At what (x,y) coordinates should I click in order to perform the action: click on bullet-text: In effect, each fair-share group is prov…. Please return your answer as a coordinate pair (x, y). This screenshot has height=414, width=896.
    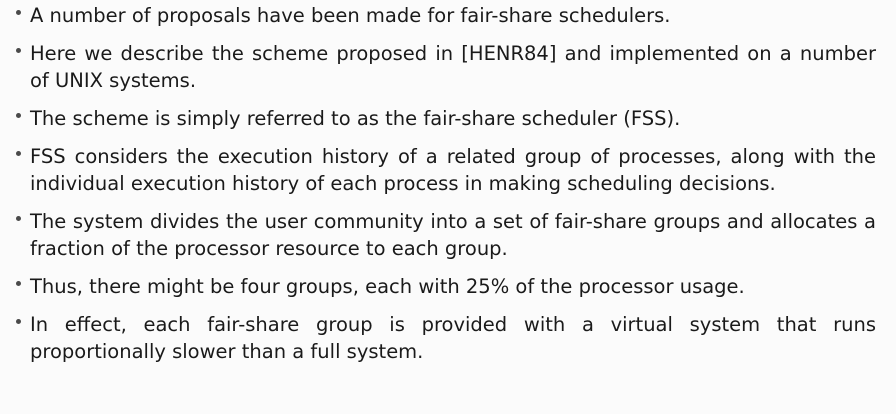
    Looking at the image, I should click on (453, 338).